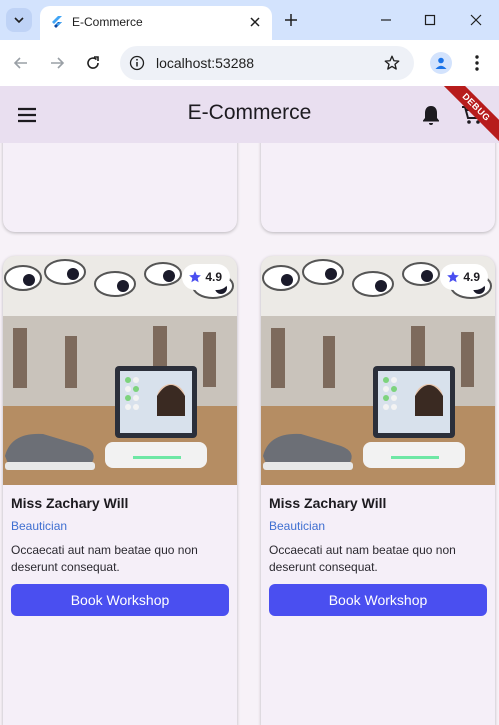 This screenshot has width=499, height=725. I want to click on site-info-icon, so click(137, 63).